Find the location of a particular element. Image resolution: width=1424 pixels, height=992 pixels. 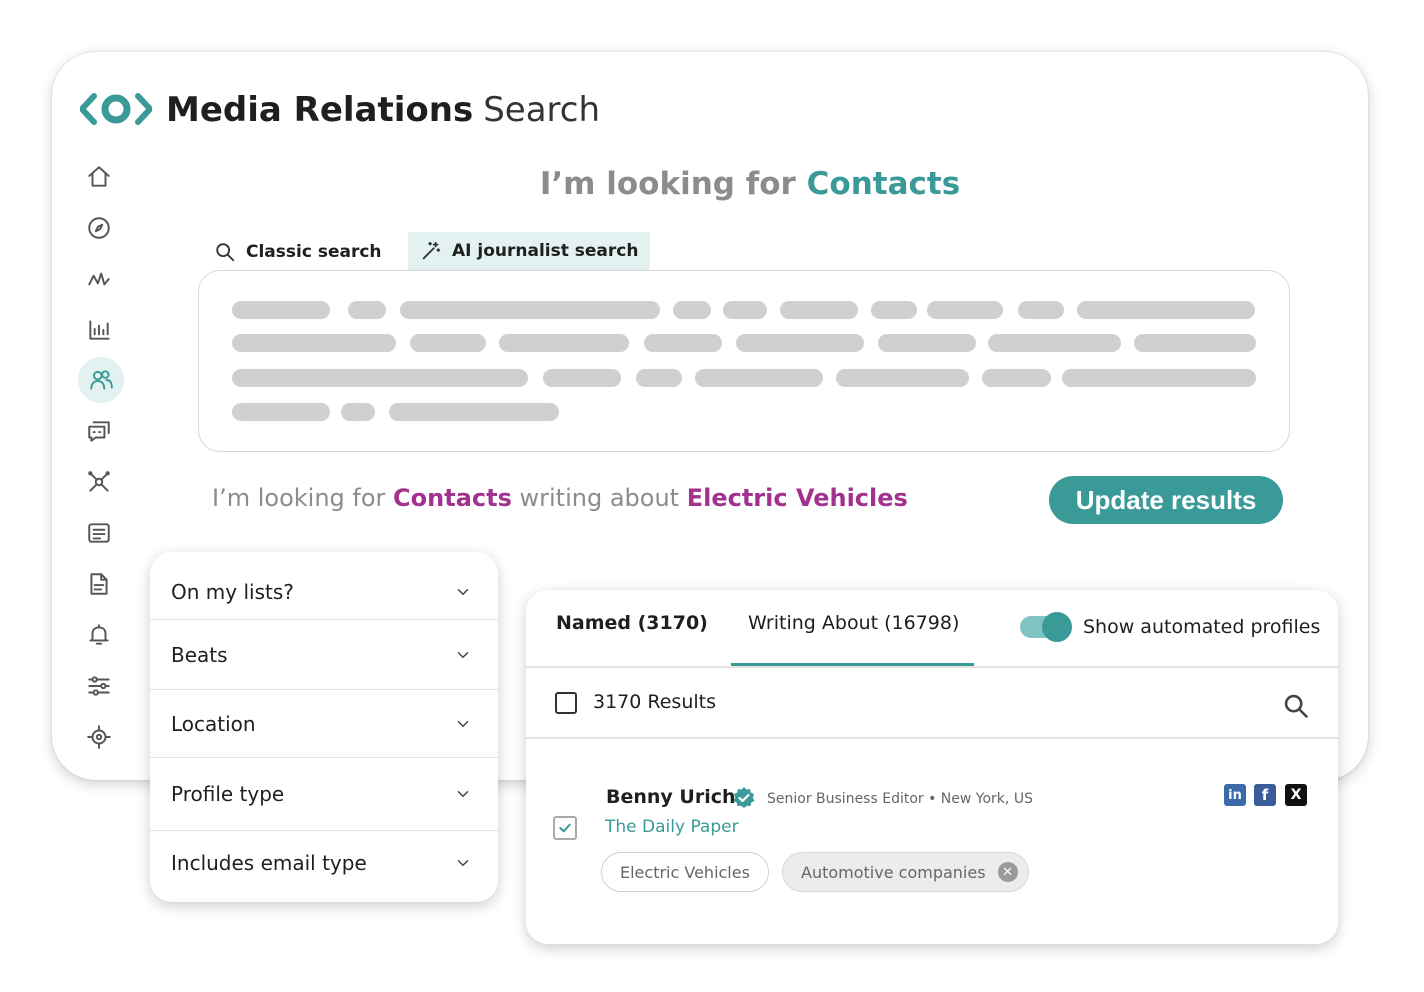

magic-wand-icon is located at coordinates (431, 250).